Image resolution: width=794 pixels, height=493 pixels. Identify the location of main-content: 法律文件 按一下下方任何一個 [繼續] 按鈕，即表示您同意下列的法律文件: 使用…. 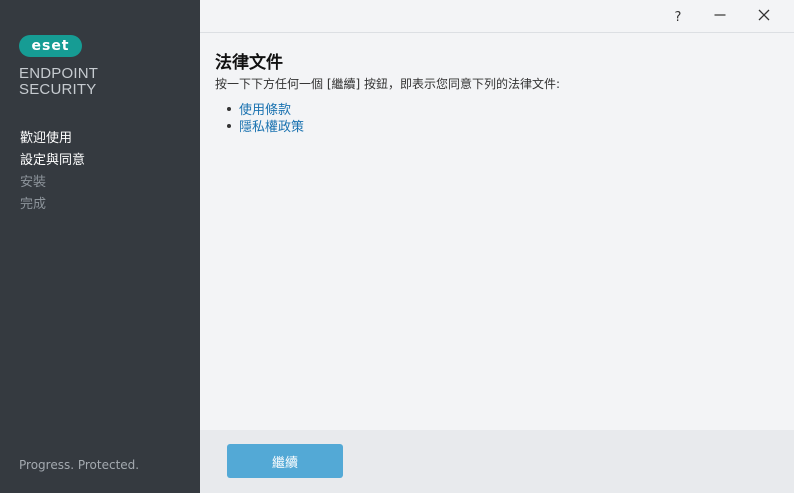
(387, 92).